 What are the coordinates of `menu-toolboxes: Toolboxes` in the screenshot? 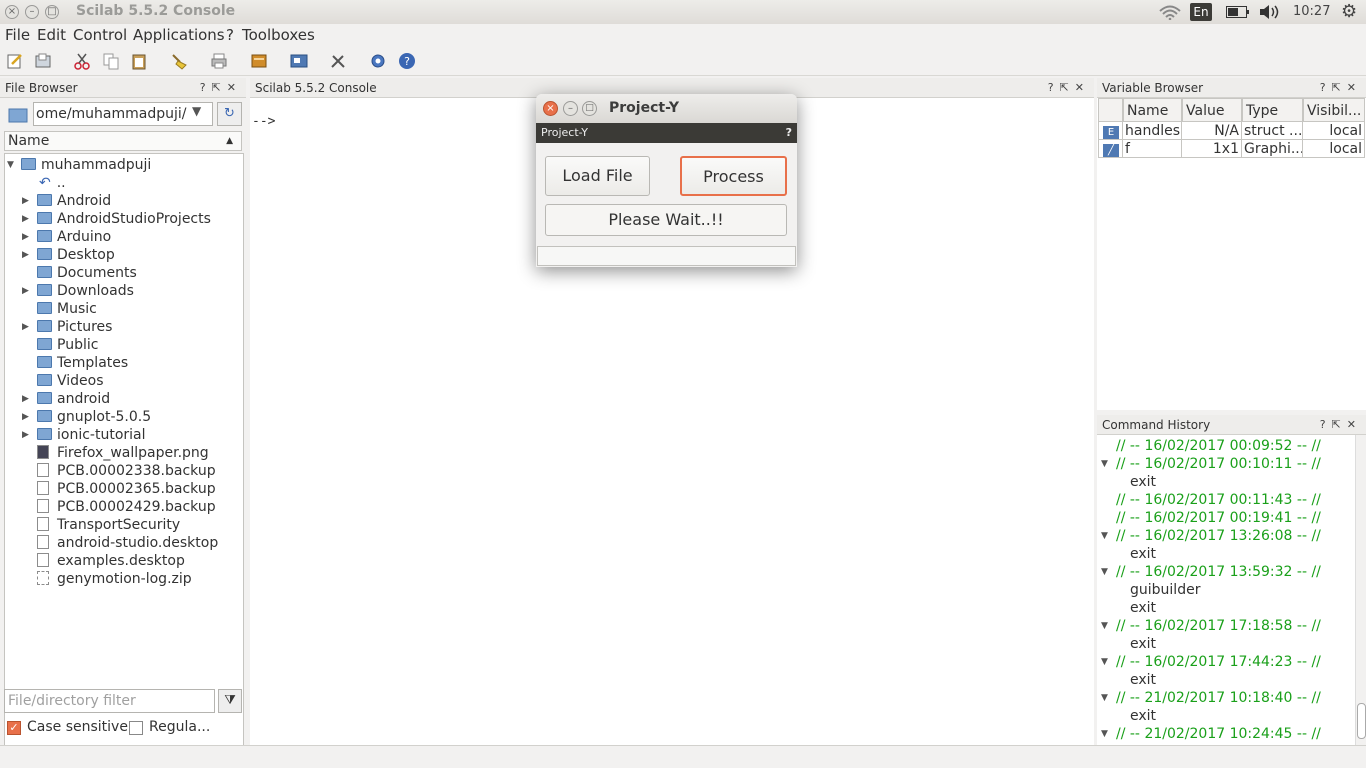 It's located at (278, 35).